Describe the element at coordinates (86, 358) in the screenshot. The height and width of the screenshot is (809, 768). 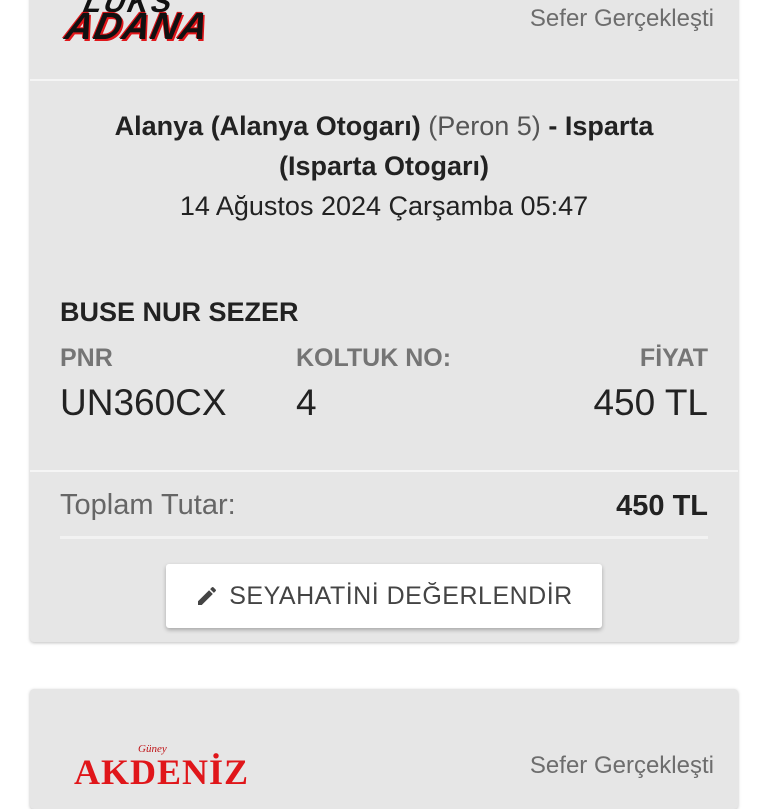
I see `pnr-label: PNR` at that location.